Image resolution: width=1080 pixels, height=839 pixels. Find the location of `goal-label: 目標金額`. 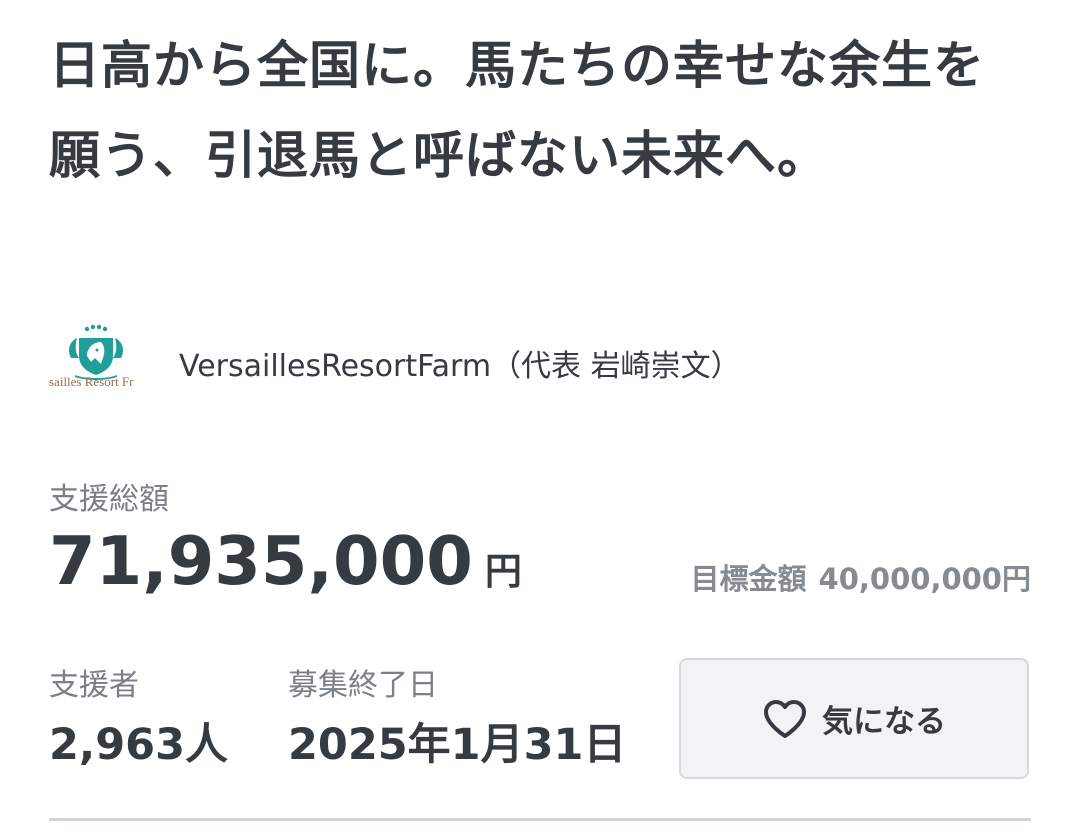

goal-label: 目標金額 is located at coordinates (748, 579).